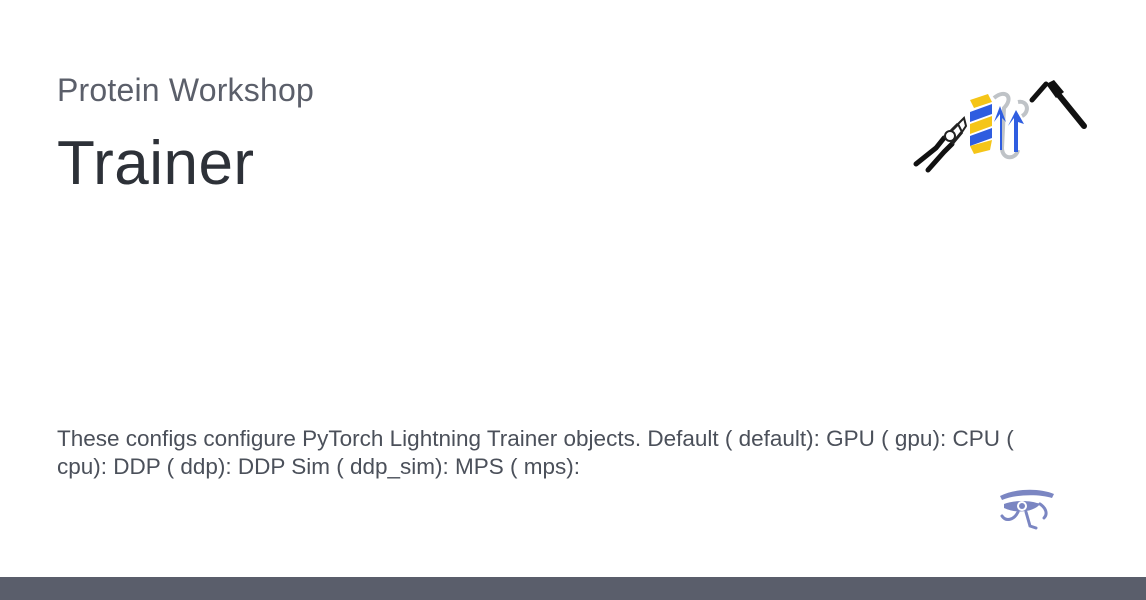  I want to click on footer-bar, so click(573, 588).